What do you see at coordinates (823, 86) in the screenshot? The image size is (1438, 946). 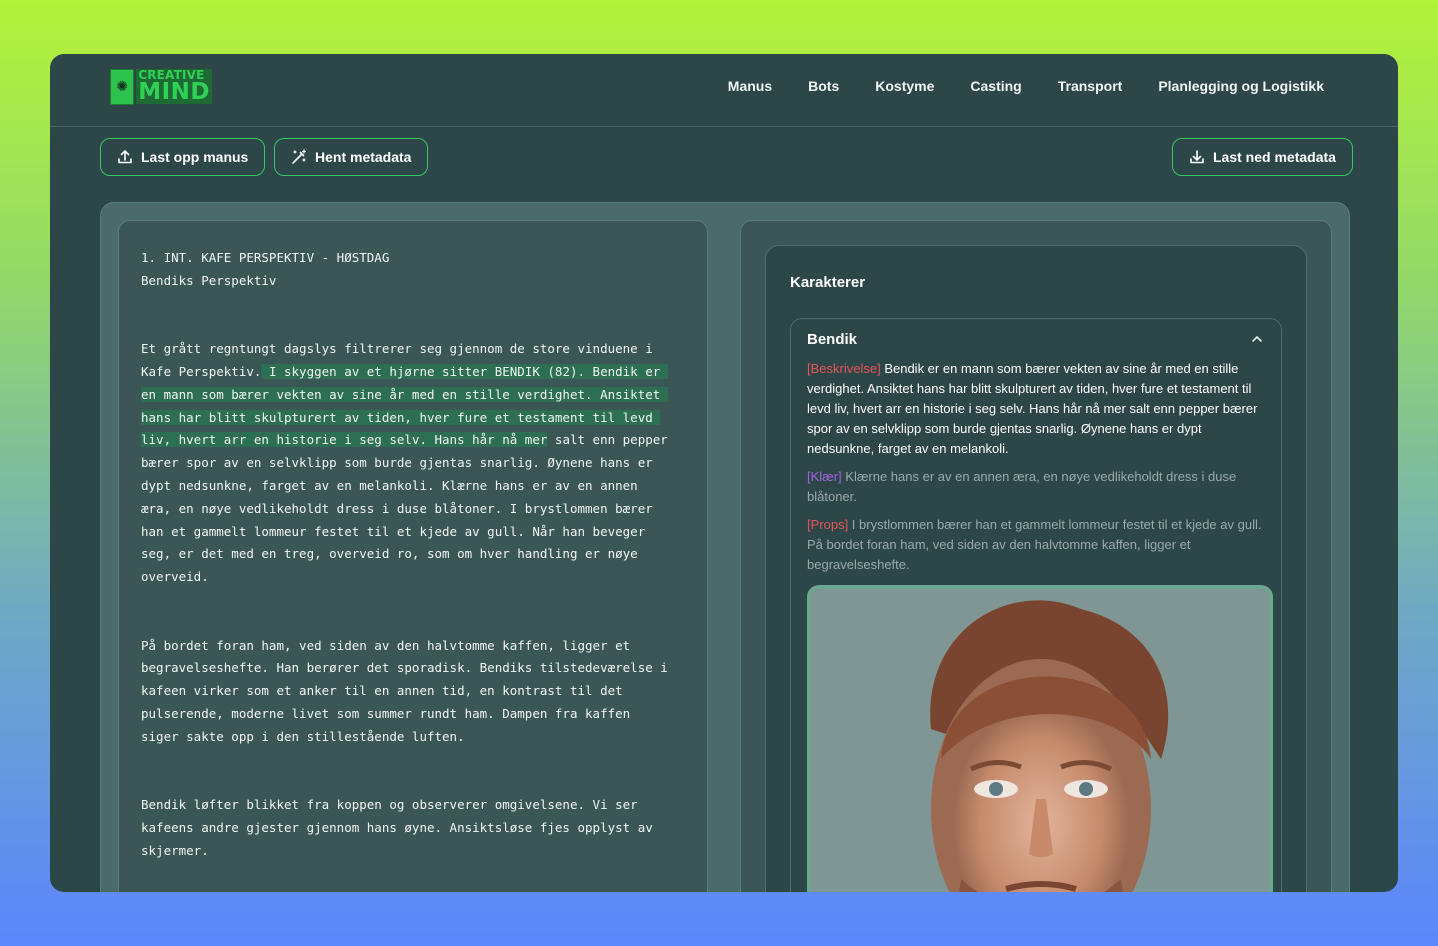 I see `nav-bots: Bots` at bounding box center [823, 86].